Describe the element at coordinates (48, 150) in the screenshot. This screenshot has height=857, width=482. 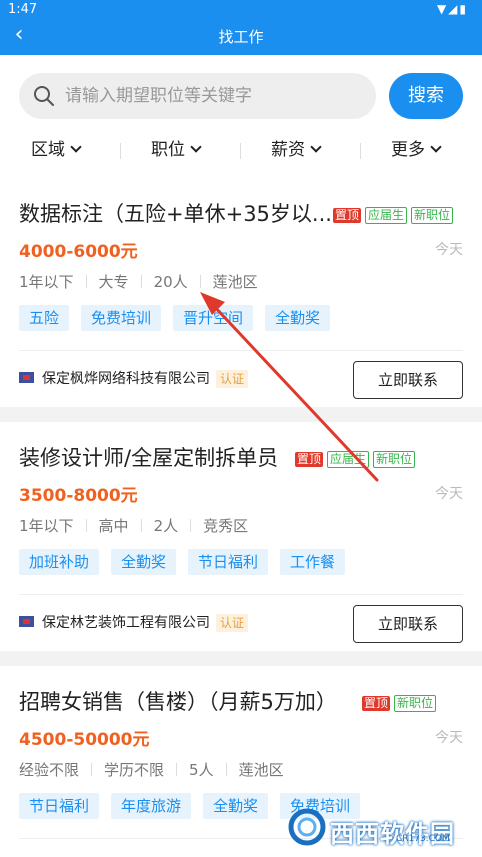
I see `filter-area-label: 区域` at that location.